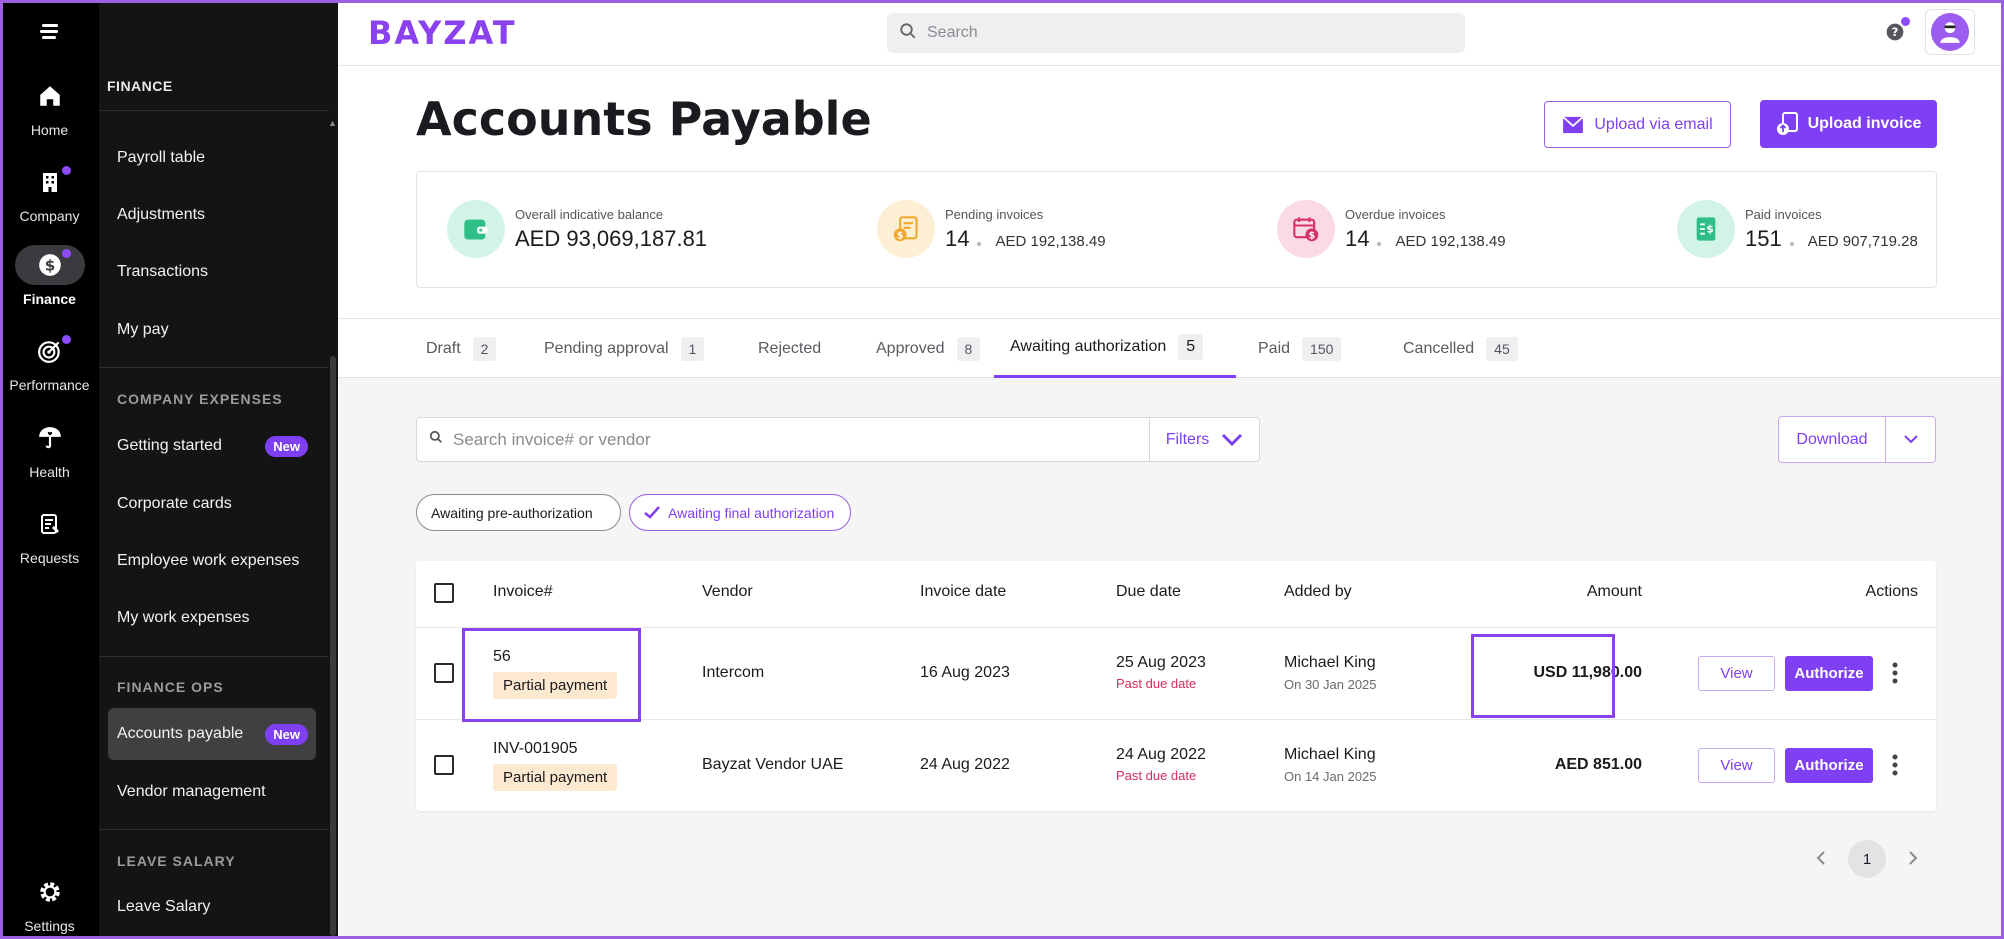  I want to click on target-icon, so click(50, 351).